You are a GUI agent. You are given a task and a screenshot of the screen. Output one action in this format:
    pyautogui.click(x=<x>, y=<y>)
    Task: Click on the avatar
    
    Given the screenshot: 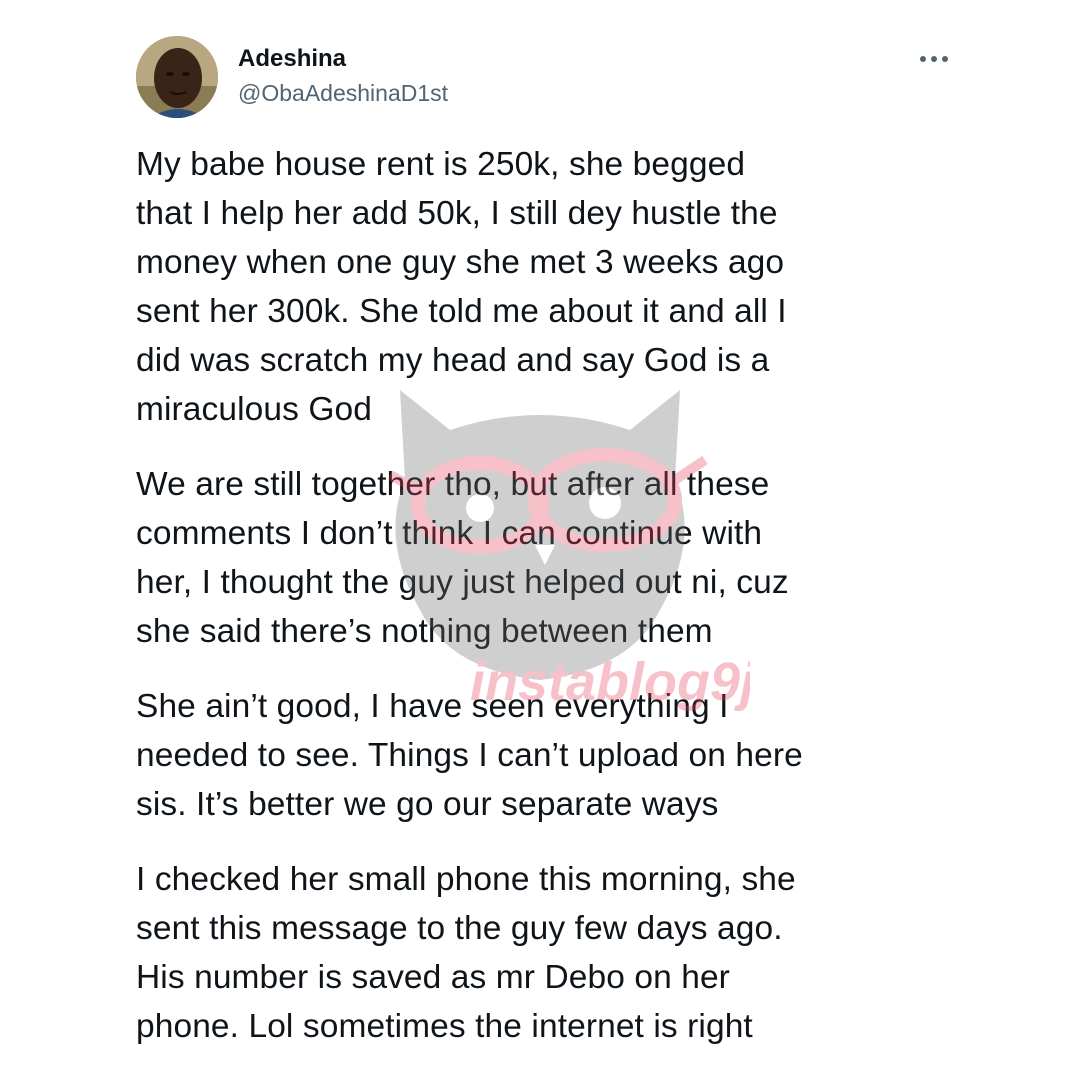 What is the action you would take?
    pyautogui.click(x=177, y=77)
    